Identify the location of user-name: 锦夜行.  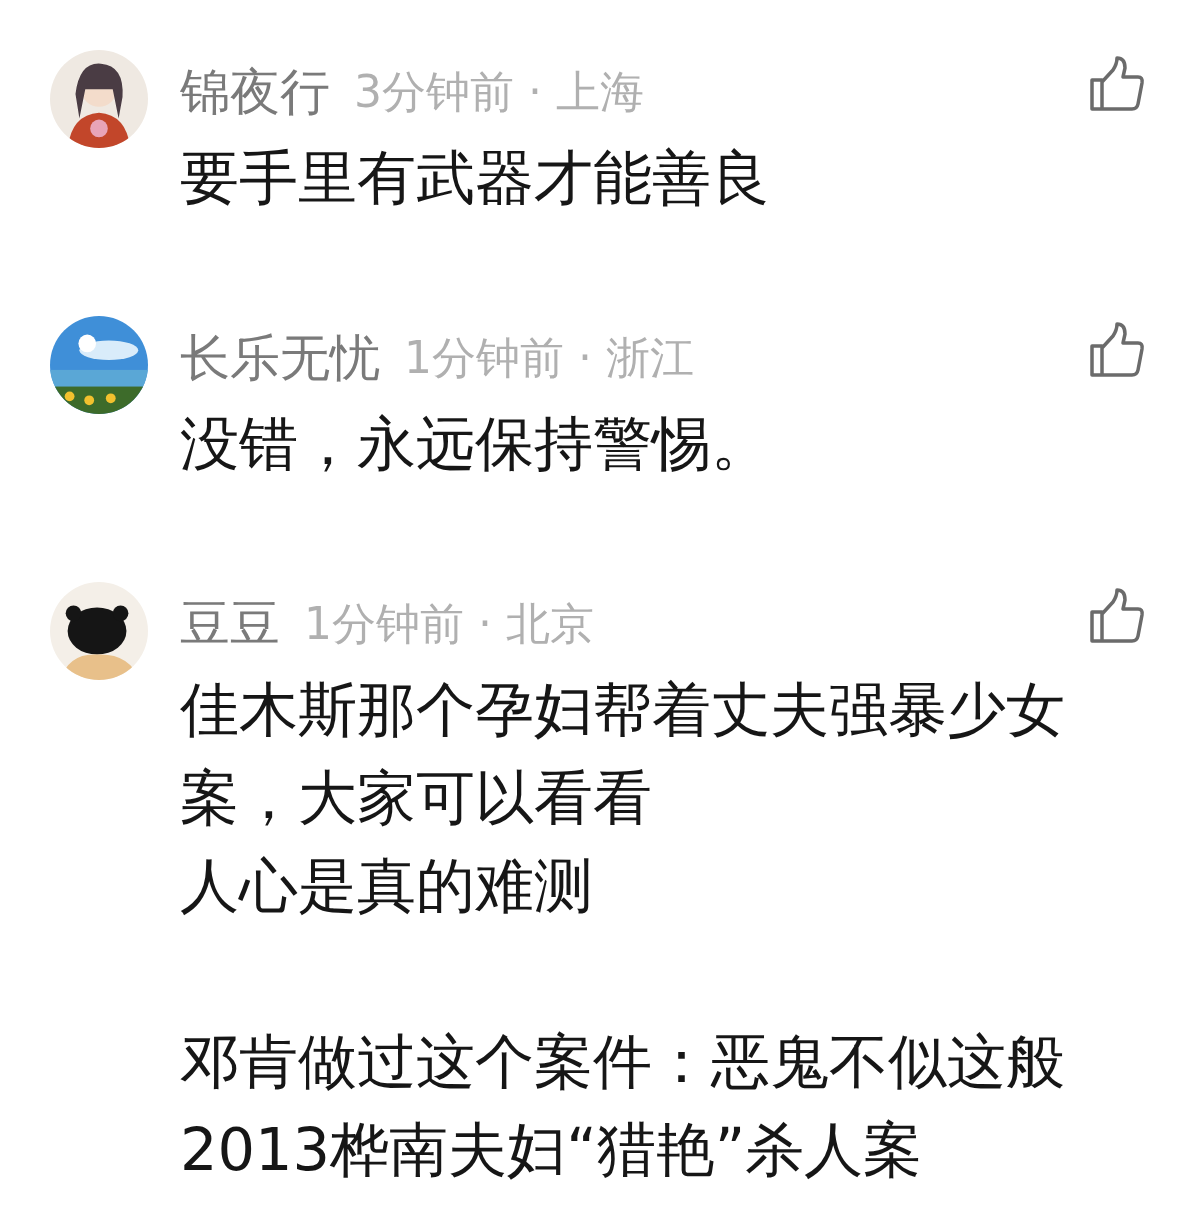
(255, 92).